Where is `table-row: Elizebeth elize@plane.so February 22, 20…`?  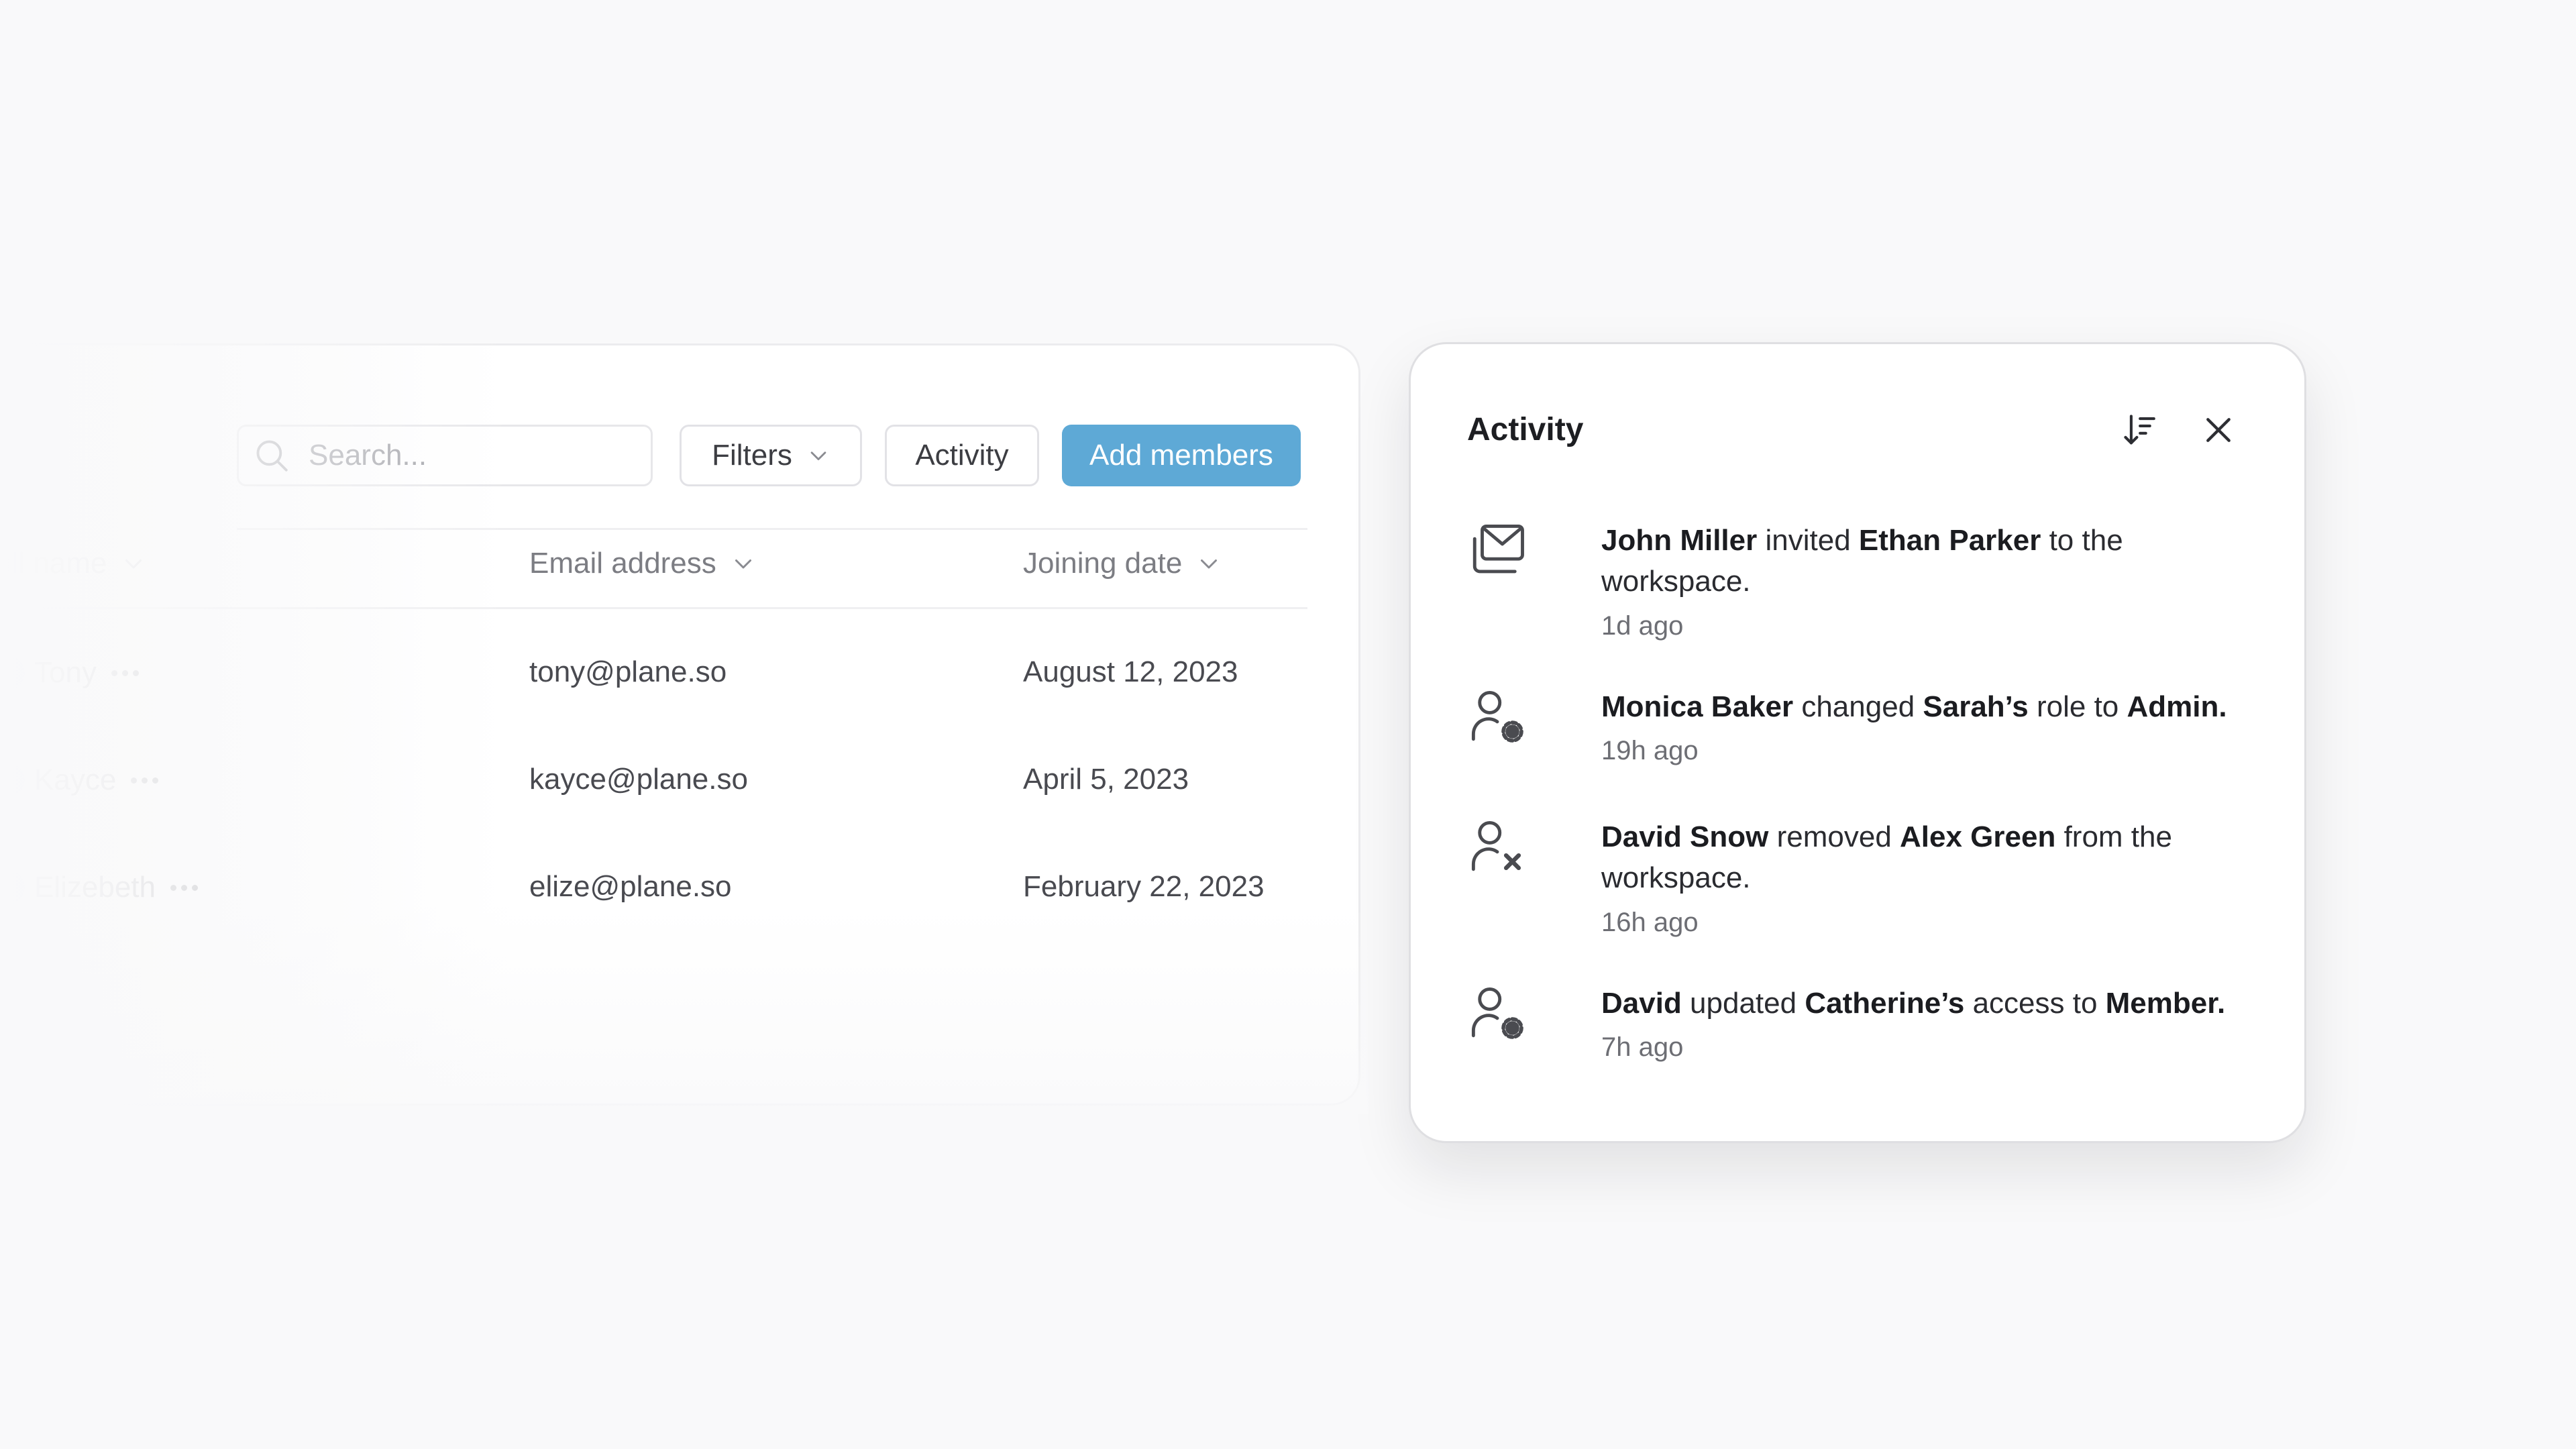 table-row: Elizebeth elize@plane.so February 22, 20… is located at coordinates (679, 893).